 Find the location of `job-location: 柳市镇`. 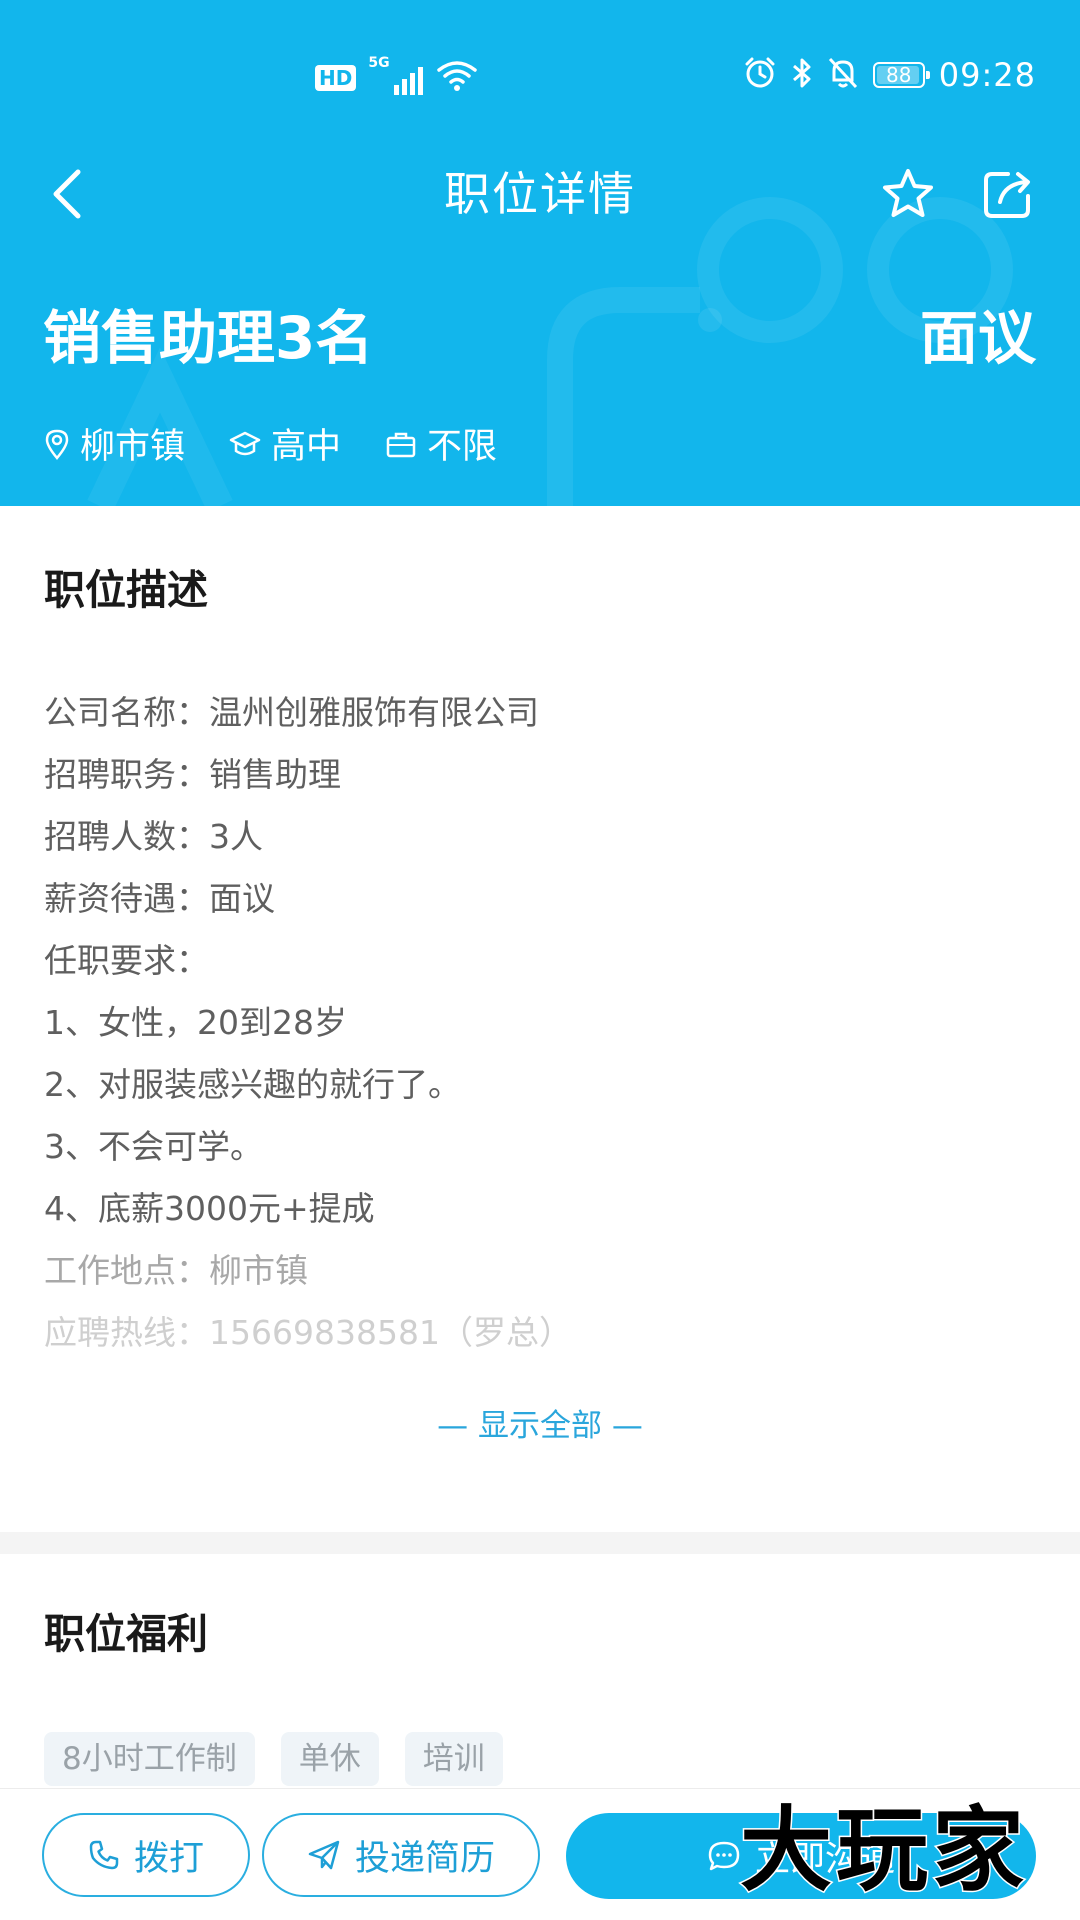

job-location: 柳市镇 is located at coordinates (133, 447).